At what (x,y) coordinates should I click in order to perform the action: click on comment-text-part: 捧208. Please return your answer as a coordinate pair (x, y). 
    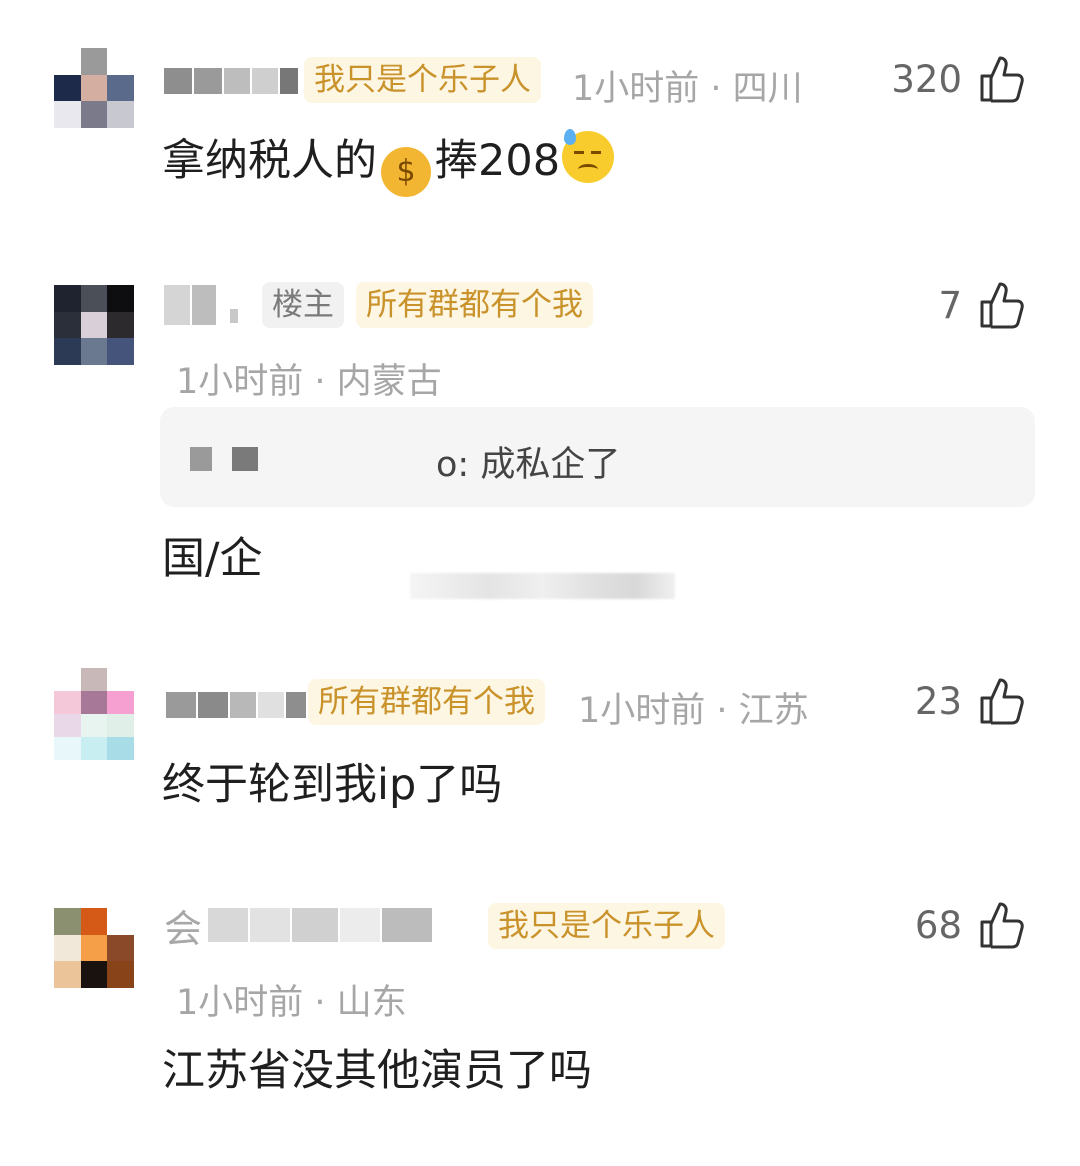
    Looking at the image, I should click on (498, 161).